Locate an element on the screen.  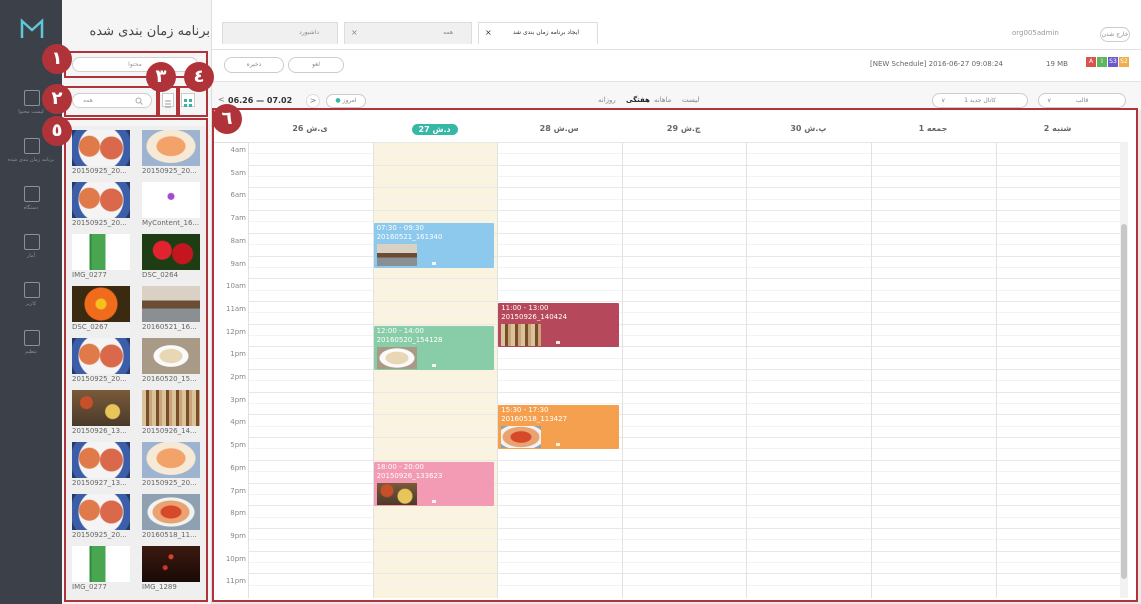
view-1: لیست is located at coordinates (690, 100).